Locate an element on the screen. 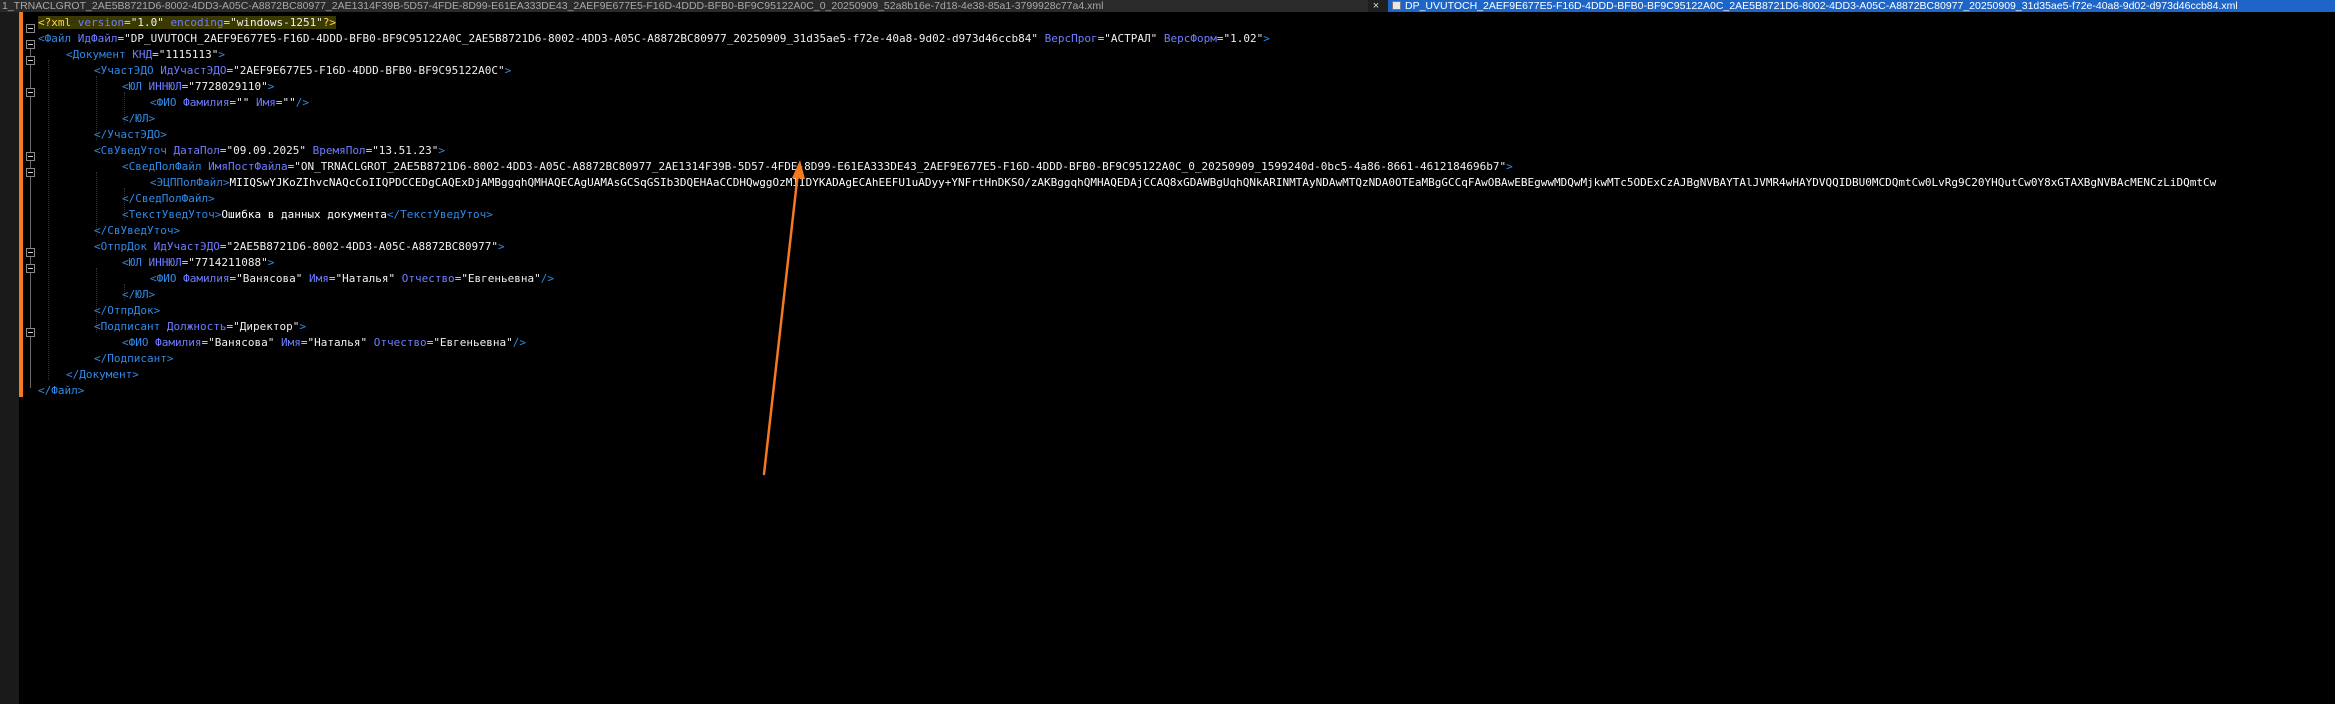 The width and height of the screenshot is (2335, 704). close-tab-icon: × is located at coordinates (1376, 6).